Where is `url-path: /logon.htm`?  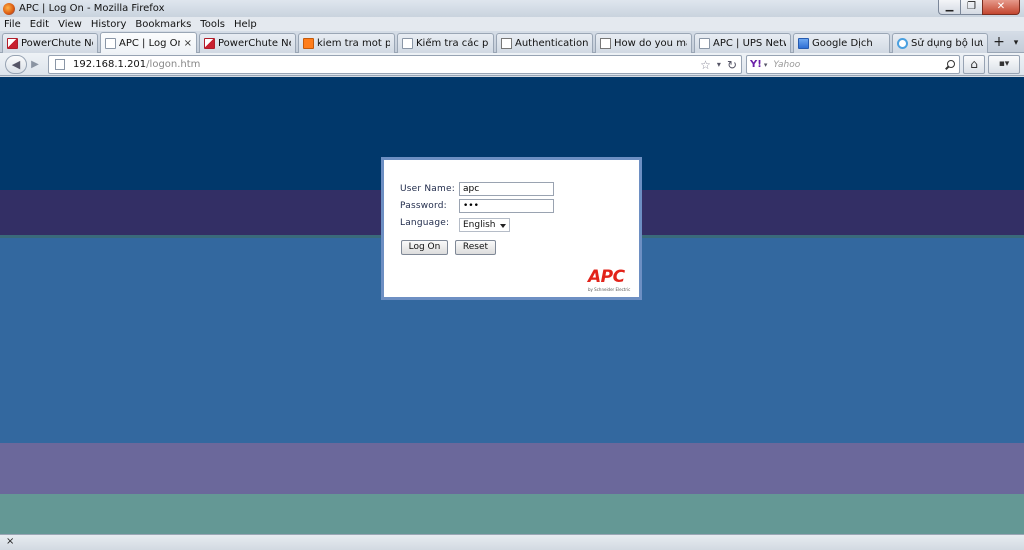
url-path: /logon.htm is located at coordinates (173, 64).